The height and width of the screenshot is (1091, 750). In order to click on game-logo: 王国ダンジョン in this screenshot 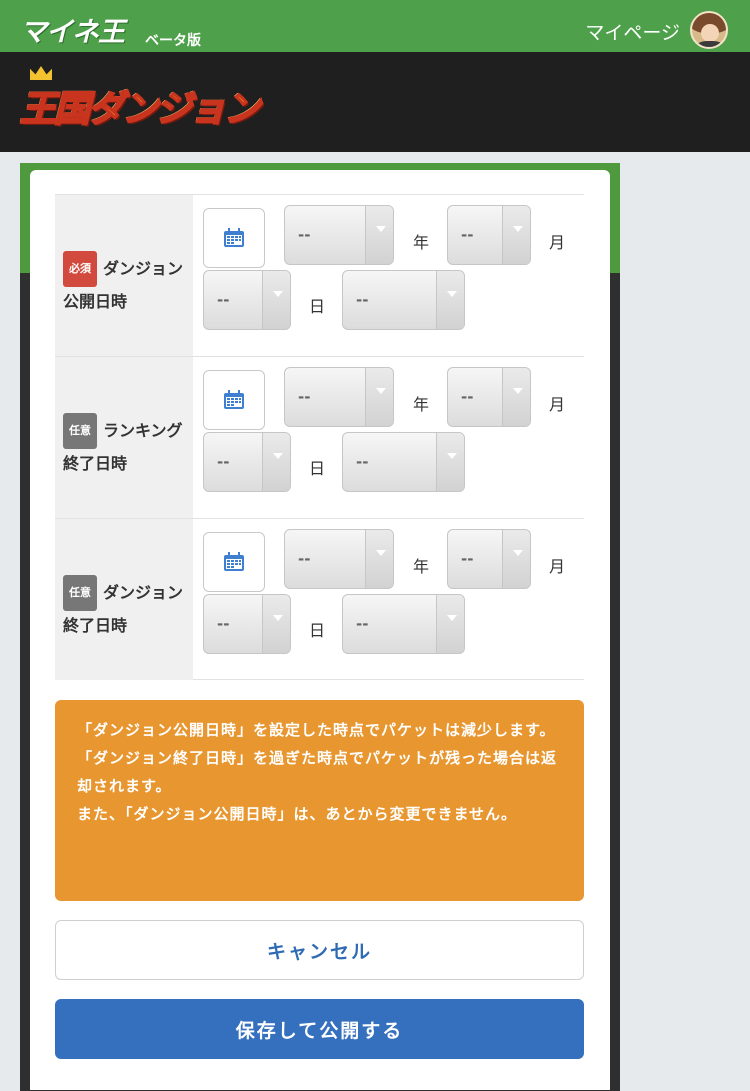, I will do `click(140, 106)`.